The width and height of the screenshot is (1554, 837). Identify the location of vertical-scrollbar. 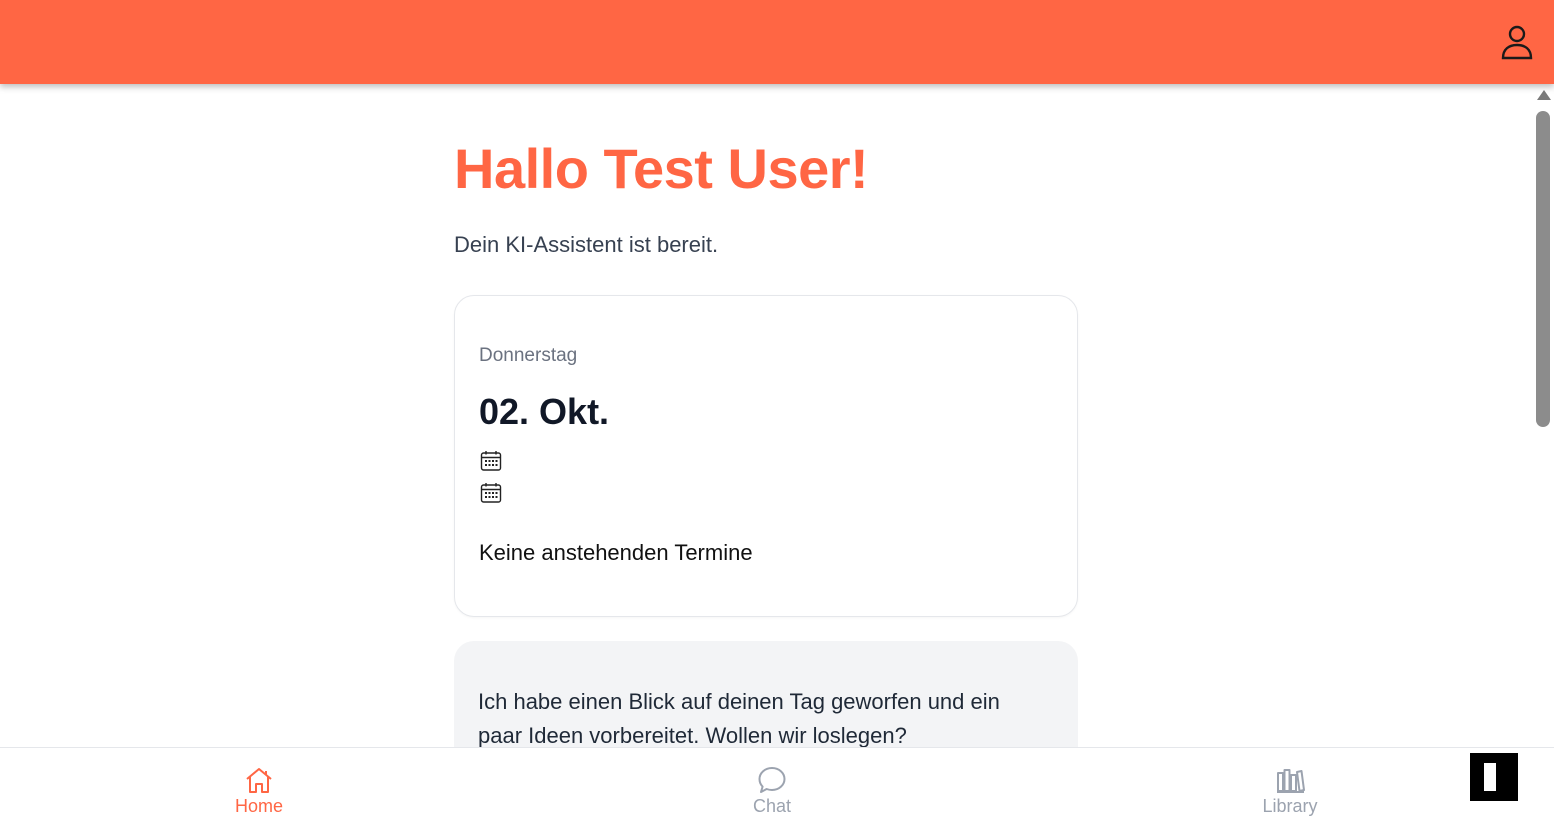
(1543, 416).